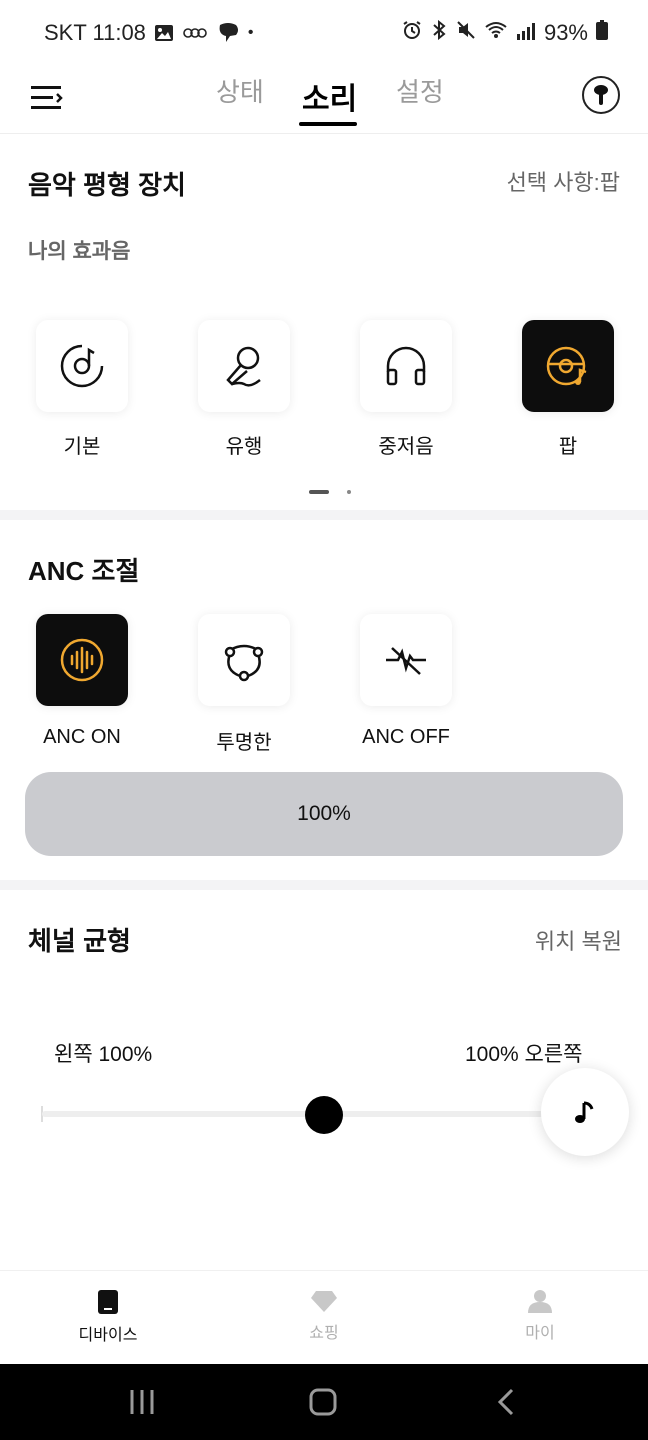  I want to click on recent-apps-icon, so click(142, 1402).